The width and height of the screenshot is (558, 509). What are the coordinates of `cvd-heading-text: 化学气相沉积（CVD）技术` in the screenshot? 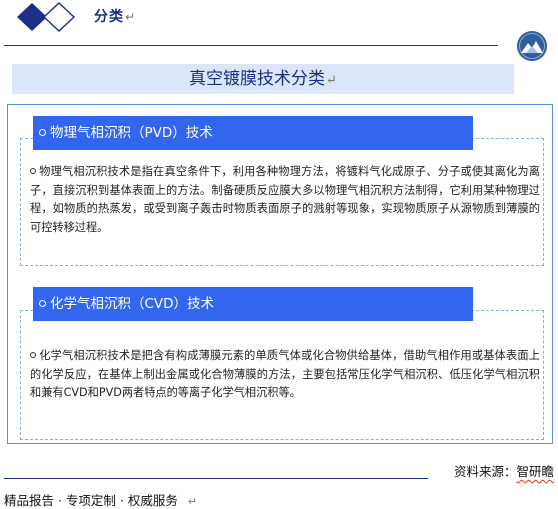 It's located at (132, 304).